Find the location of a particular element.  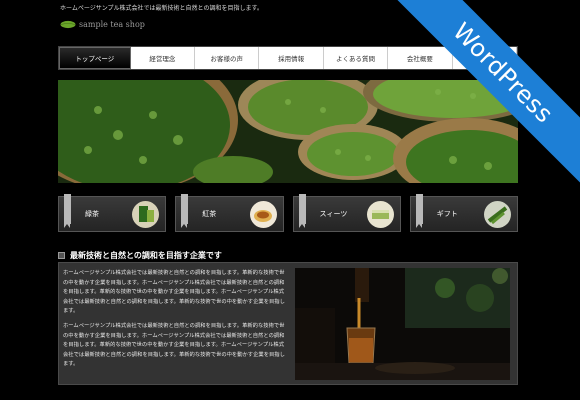

nav-item-philosophy: 経営理念 is located at coordinates (163, 58).